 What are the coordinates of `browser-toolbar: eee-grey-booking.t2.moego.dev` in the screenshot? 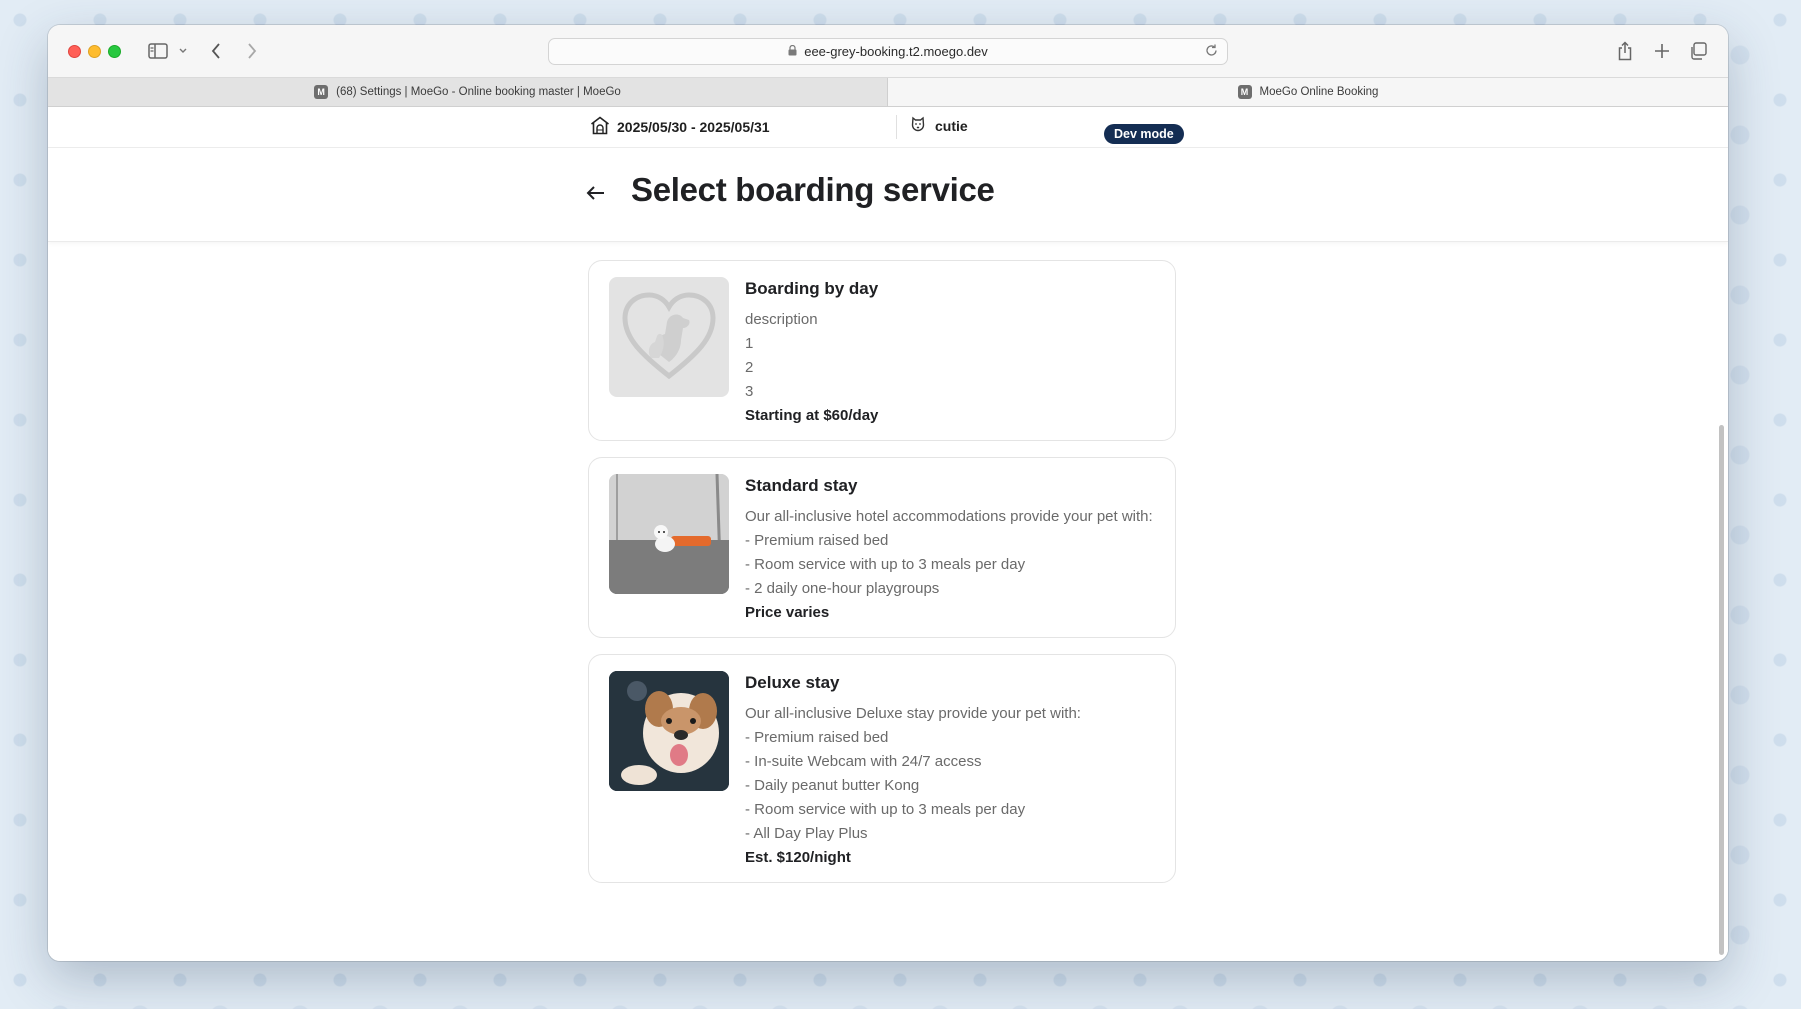 It's located at (888, 51).